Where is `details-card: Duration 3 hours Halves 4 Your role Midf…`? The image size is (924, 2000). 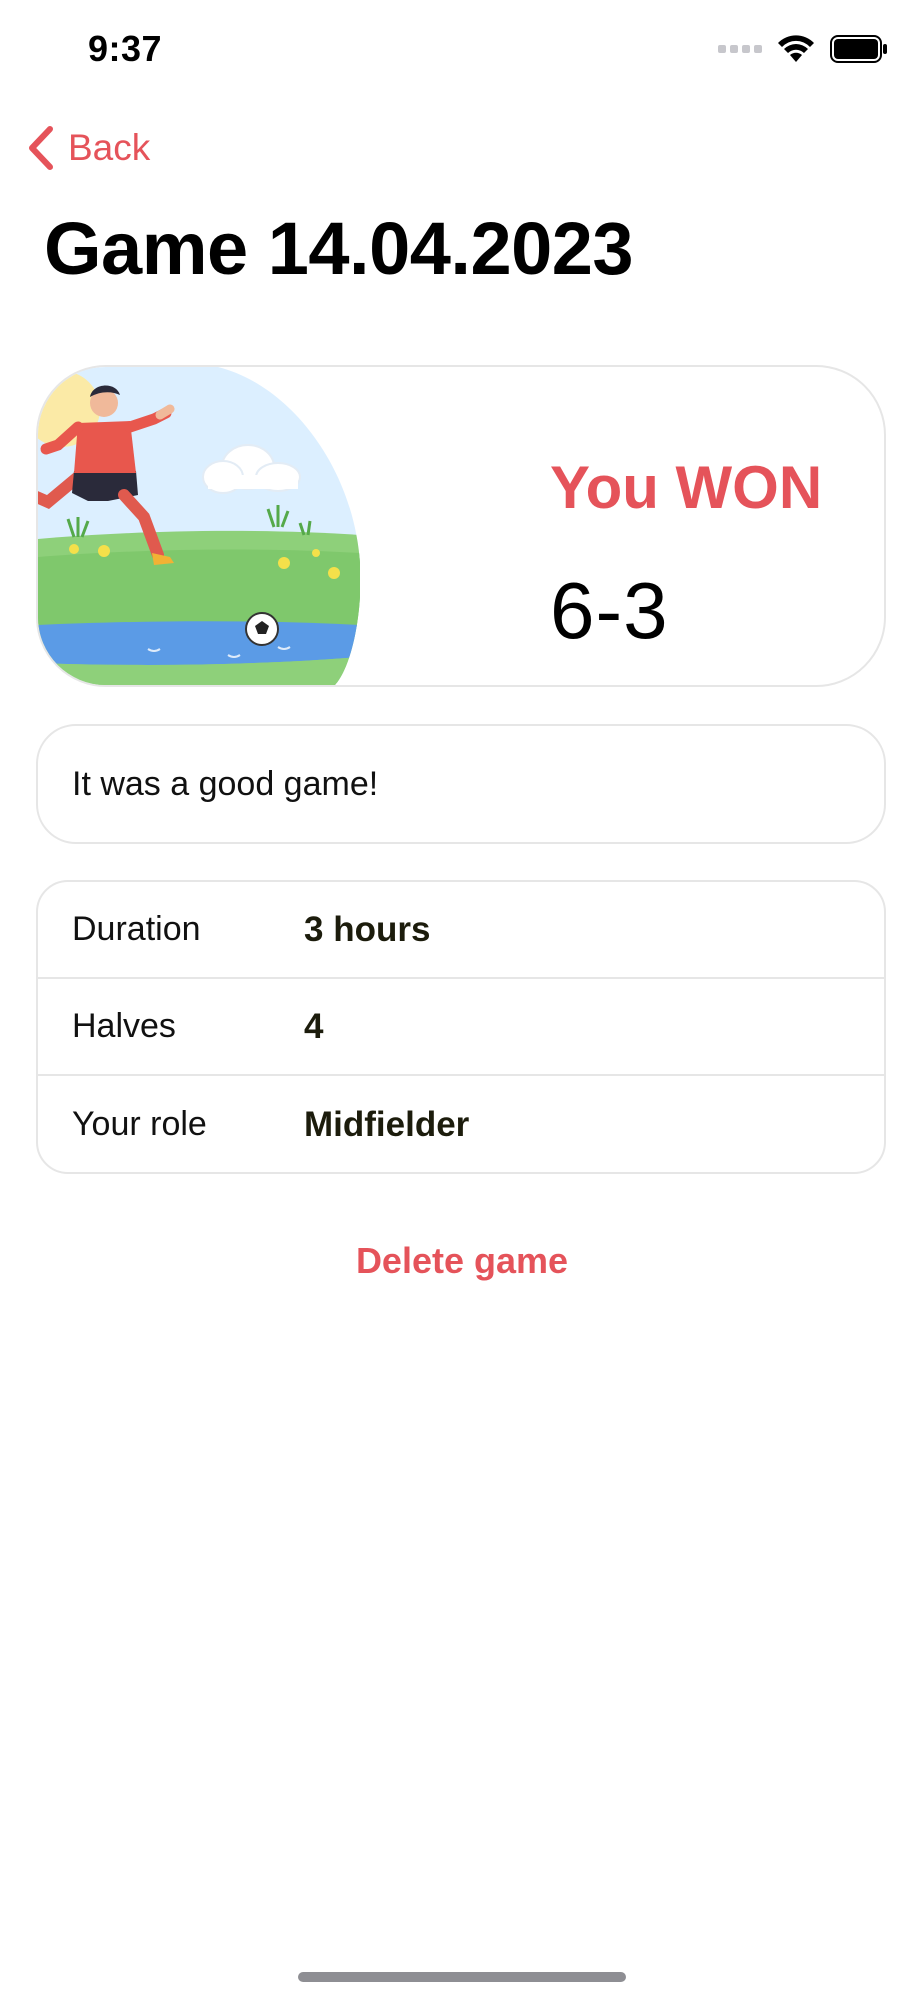 details-card: Duration 3 hours Halves 4 Your role Midf… is located at coordinates (461, 1027).